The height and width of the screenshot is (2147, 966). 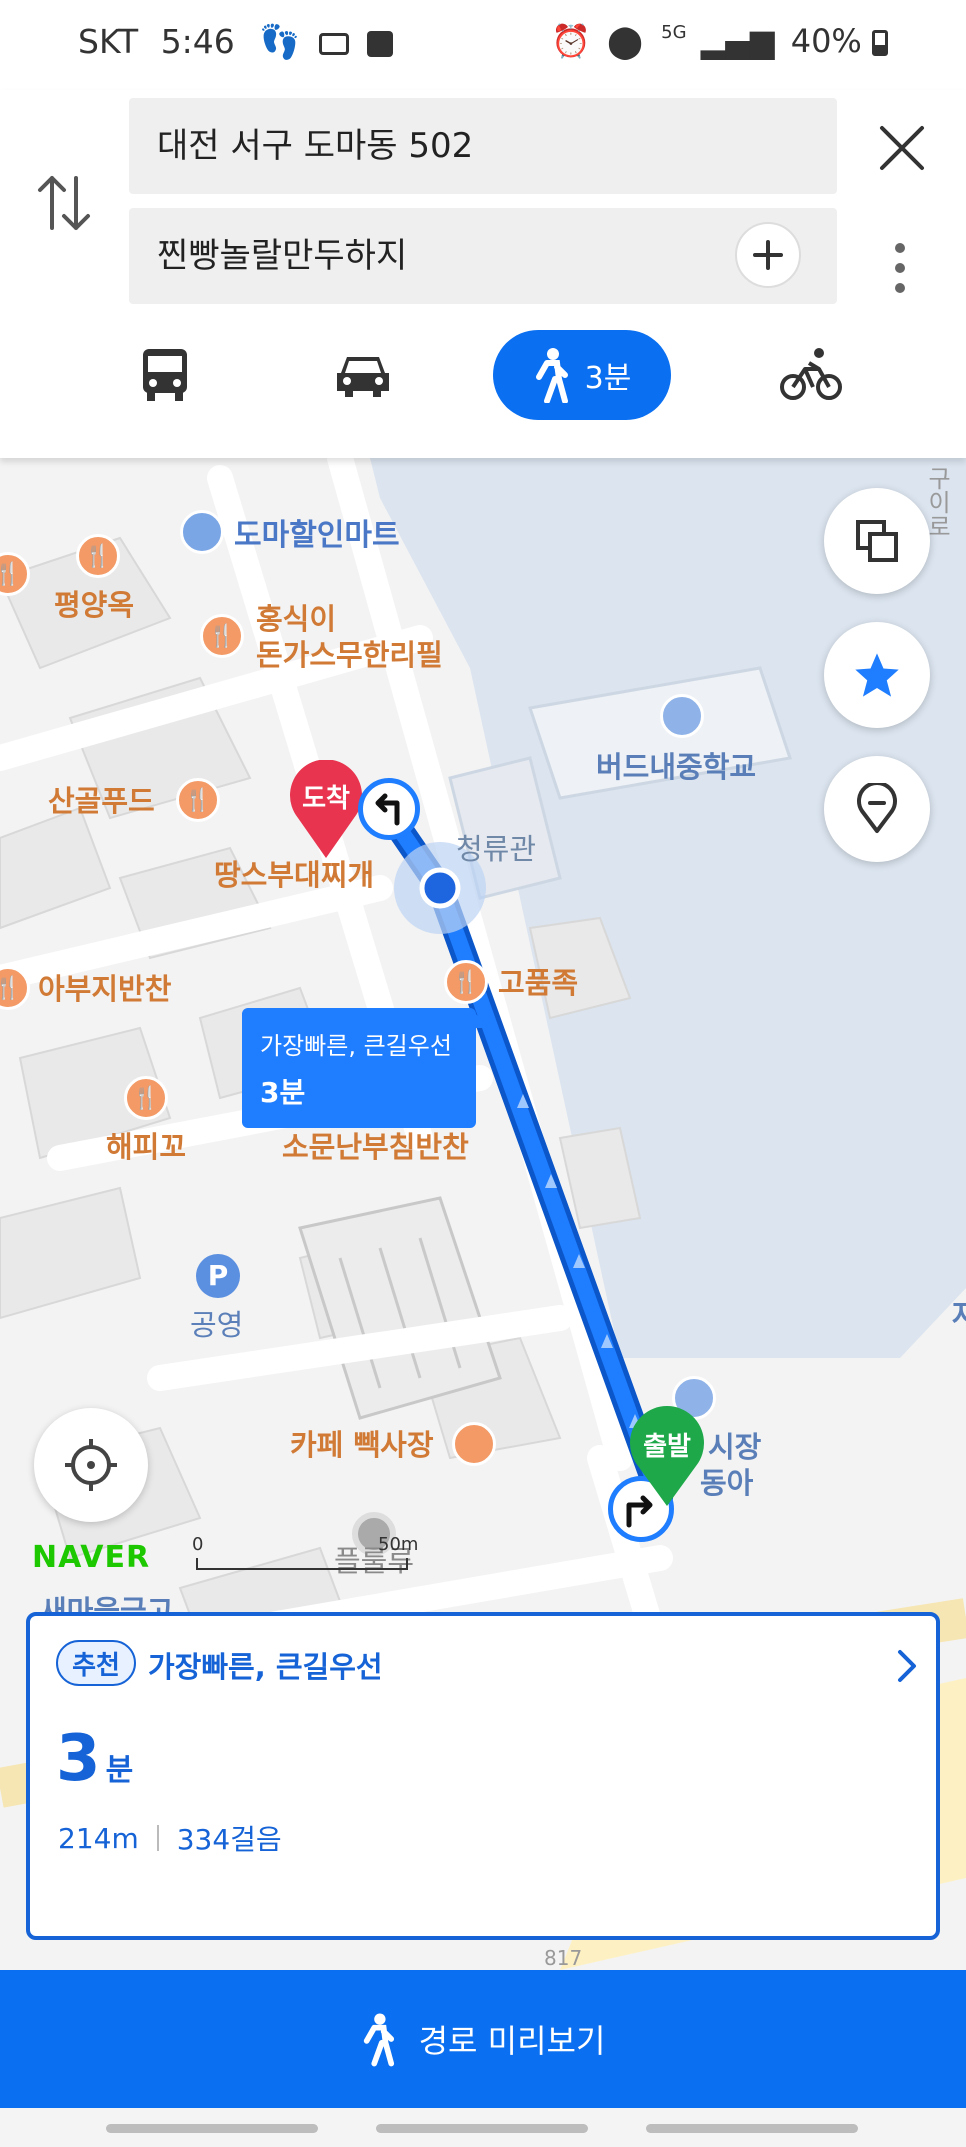 What do you see at coordinates (170, 1838) in the screenshot?
I see `route-stats: 214m 334걸음` at bounding box center [170, 1838].